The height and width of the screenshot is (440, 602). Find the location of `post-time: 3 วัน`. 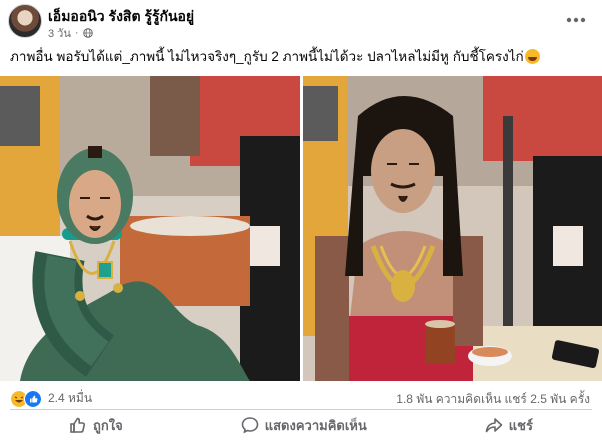

post-time: 3 วัน is located at coordinates (59, 33).